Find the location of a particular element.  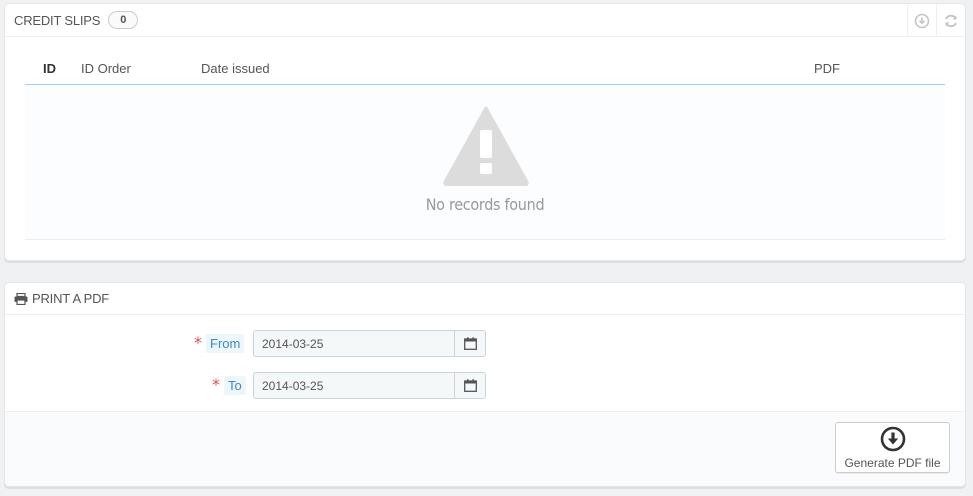

refresh-icon is located at coordinates (951, 20).